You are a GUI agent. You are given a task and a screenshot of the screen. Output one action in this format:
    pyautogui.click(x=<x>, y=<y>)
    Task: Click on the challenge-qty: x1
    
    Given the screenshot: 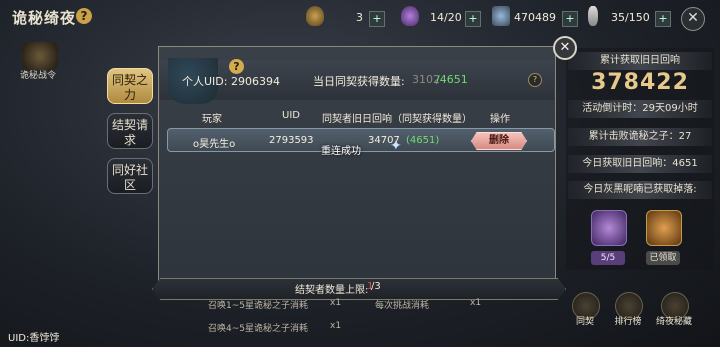 What is the action you would take?
    pyautogui.click(x=476, y=303)
    